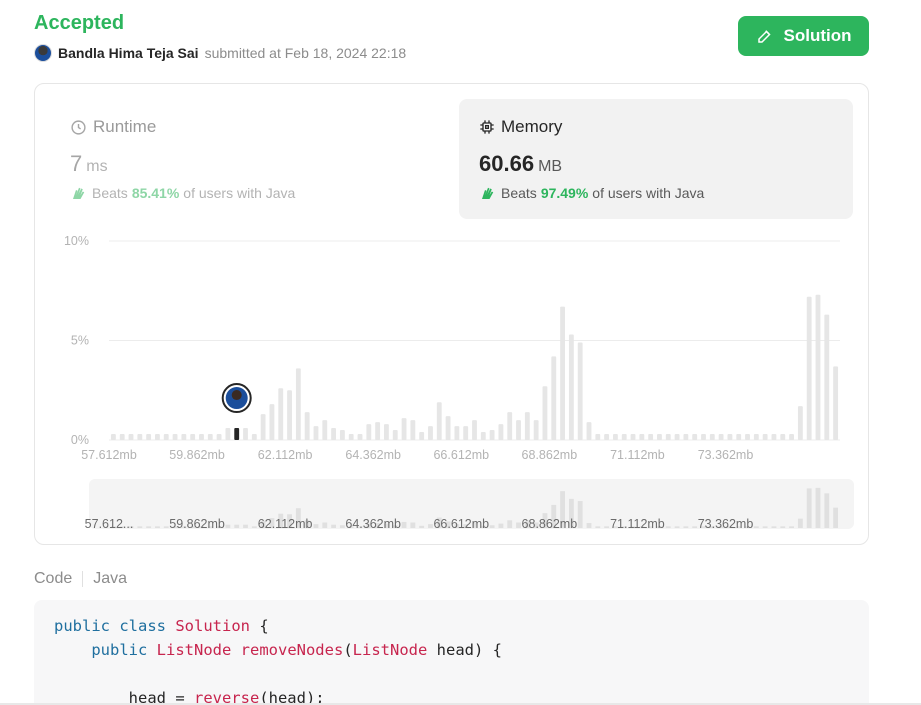 This screenshot has width=921, height=705. Describe the element at coordinates (83, 579) in the screenshot. I see `divider` at that location.